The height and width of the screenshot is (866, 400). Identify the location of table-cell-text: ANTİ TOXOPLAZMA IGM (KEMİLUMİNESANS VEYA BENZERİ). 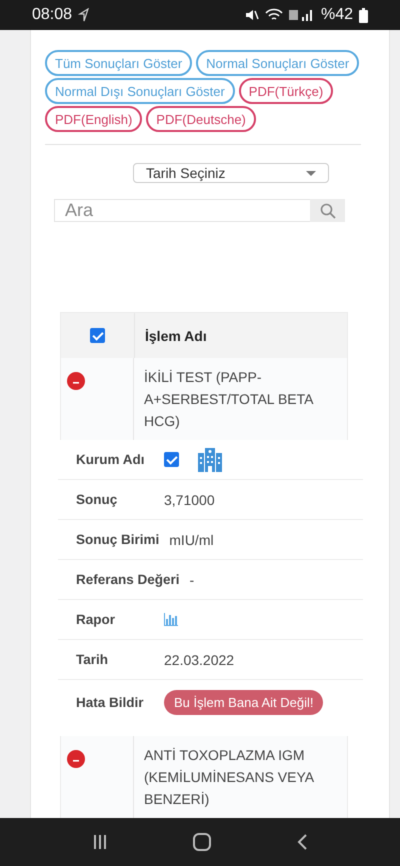
(229, 777).